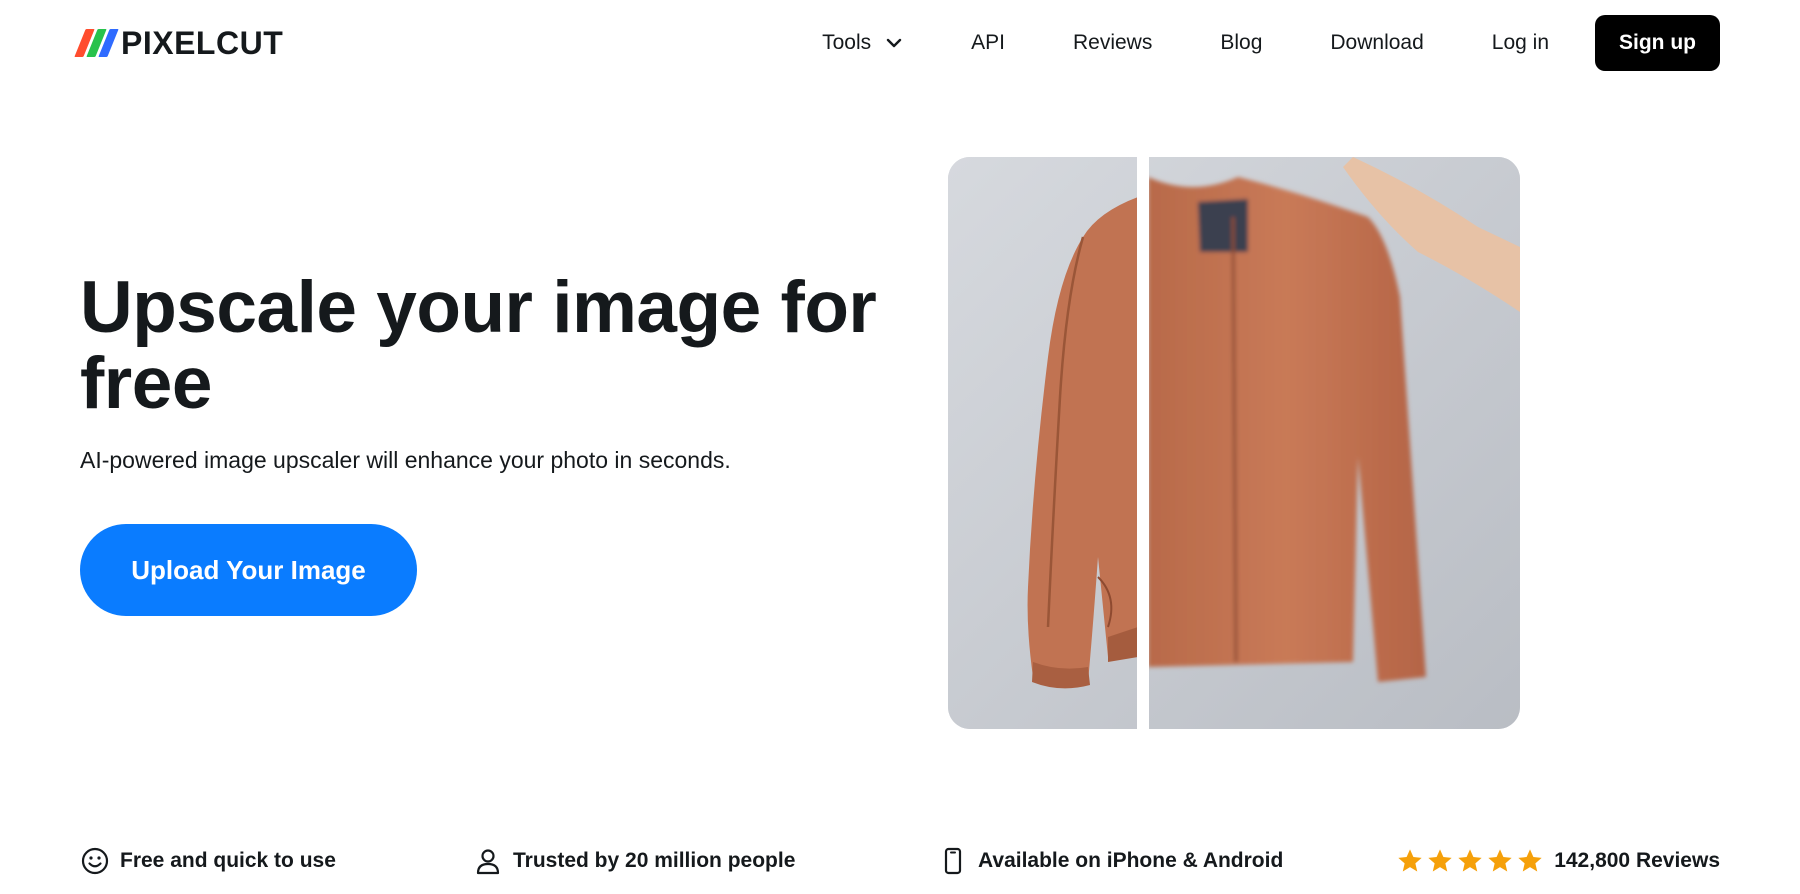  I want to click on nav-api: API, so click(988, 43).